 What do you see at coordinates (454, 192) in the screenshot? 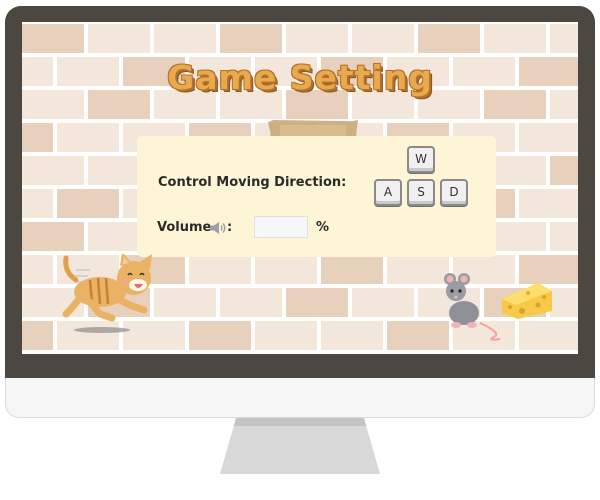
I see `key-d-button: D` at bounding box center [454, 192].